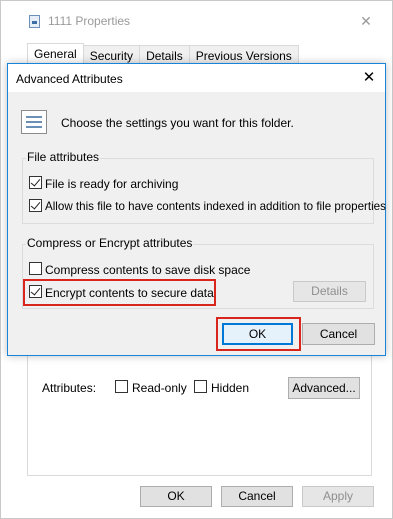  I want to click on archiving-label: File is ready for archiving, so click(112, 184).